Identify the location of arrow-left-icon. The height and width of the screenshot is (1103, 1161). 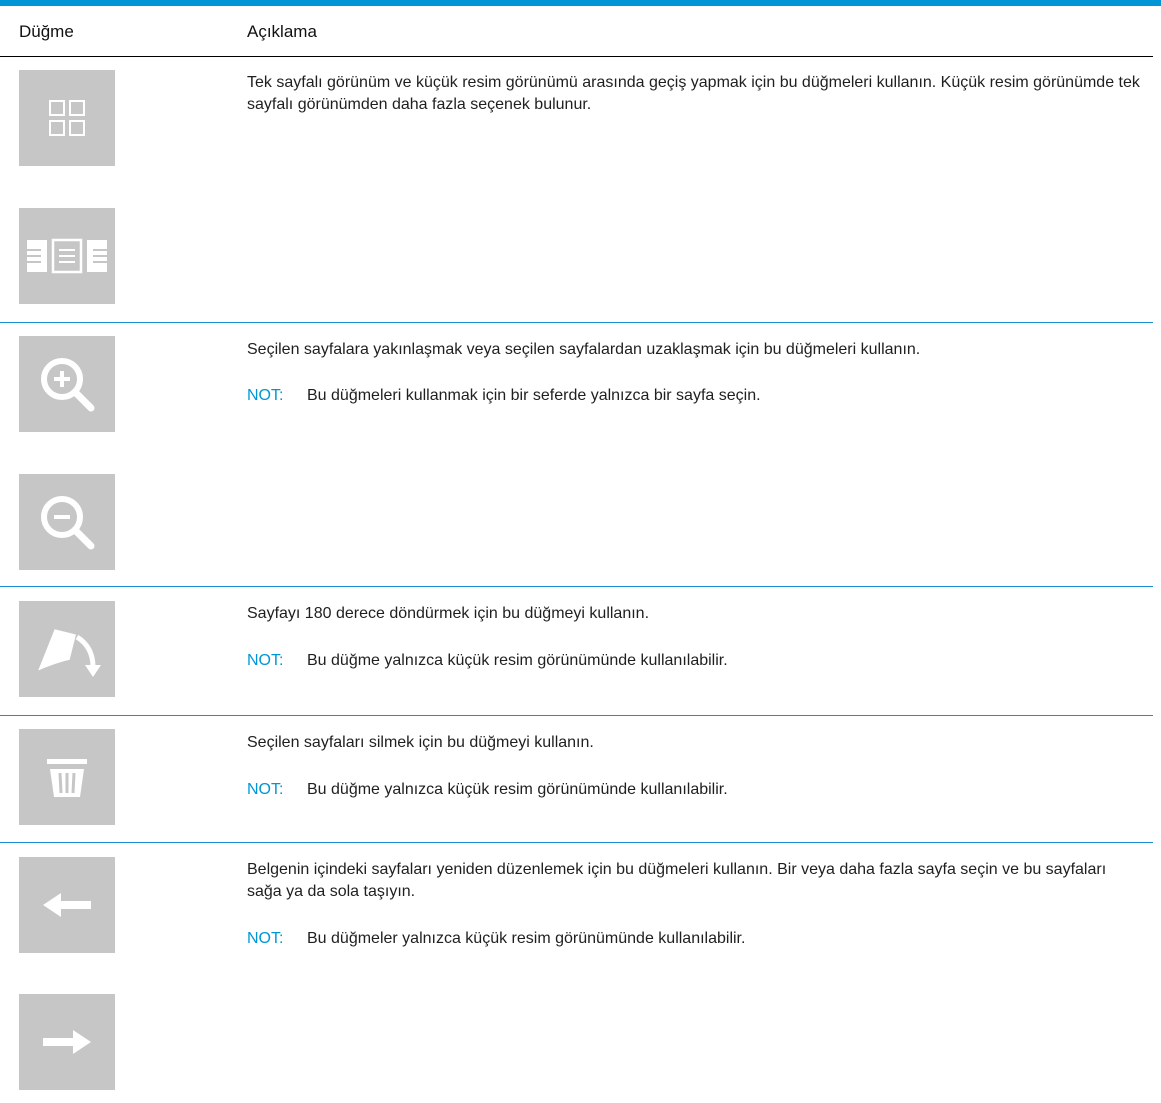
(67, 905).